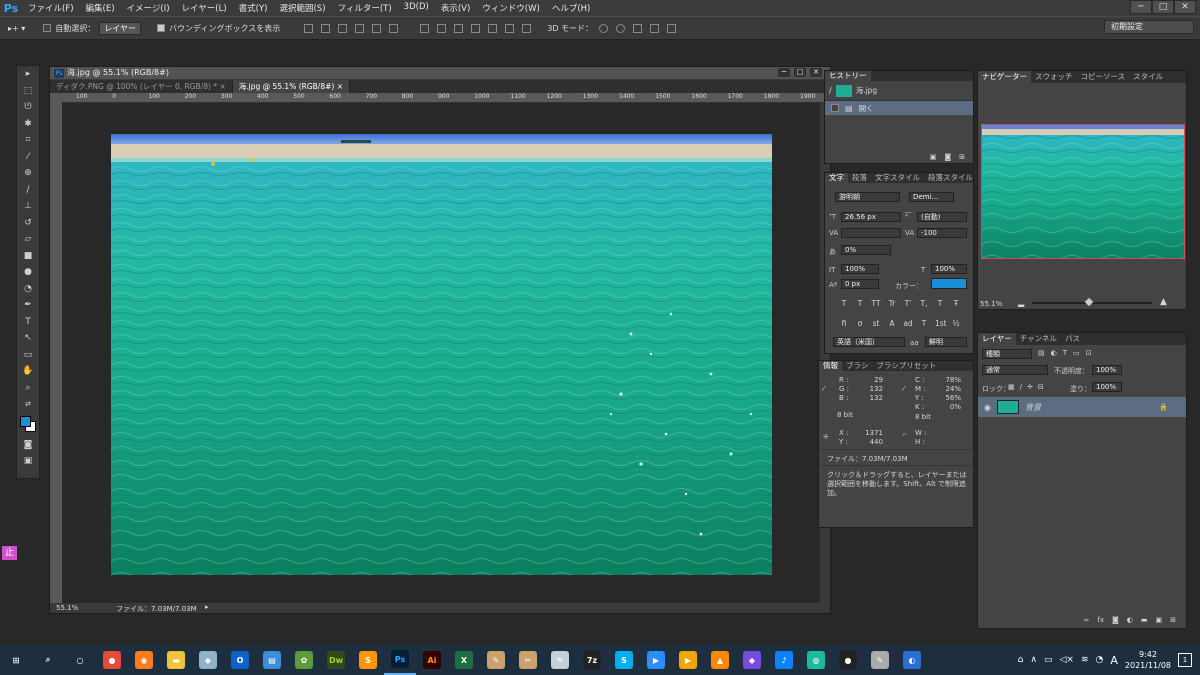  Describe the element at coordinates (1015, 370) in the screenshot. I see `blend-mode-dropdown: 通常` at that location.